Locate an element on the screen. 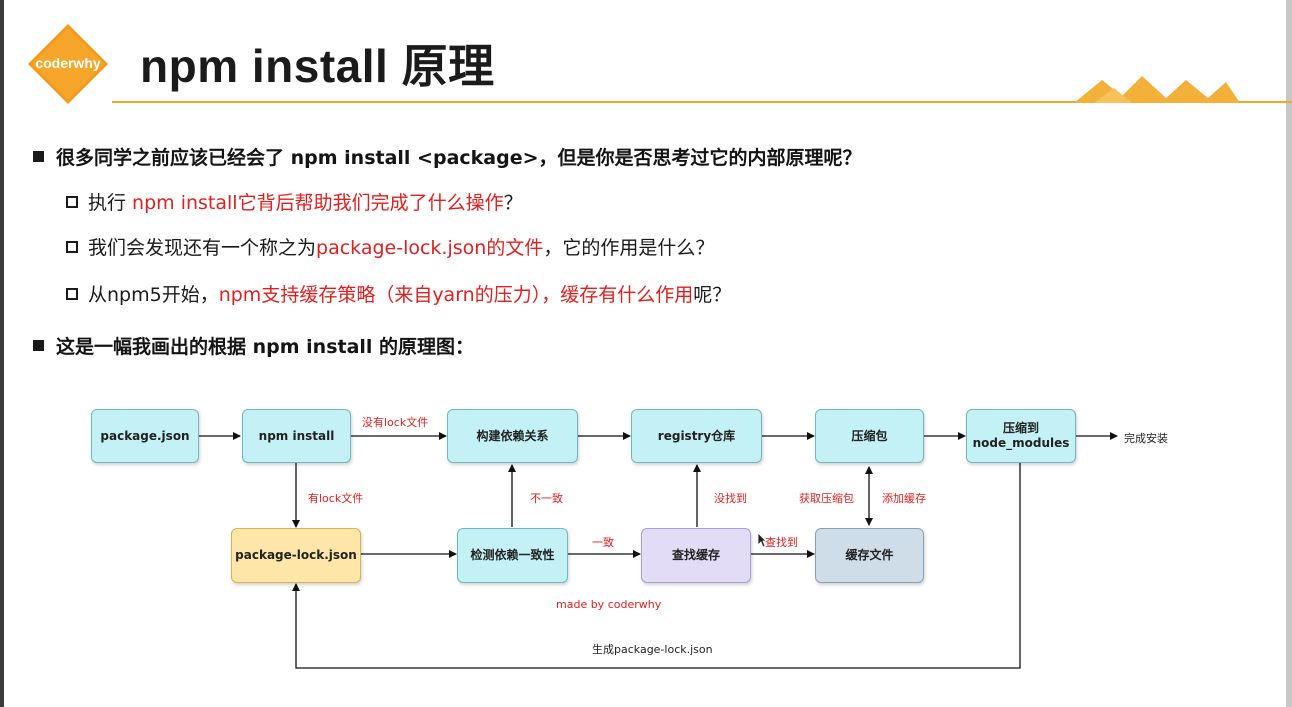 The height and width of the screenshot is (707, 1292). node-package-json: package.json is located at coordinates (145, 436).